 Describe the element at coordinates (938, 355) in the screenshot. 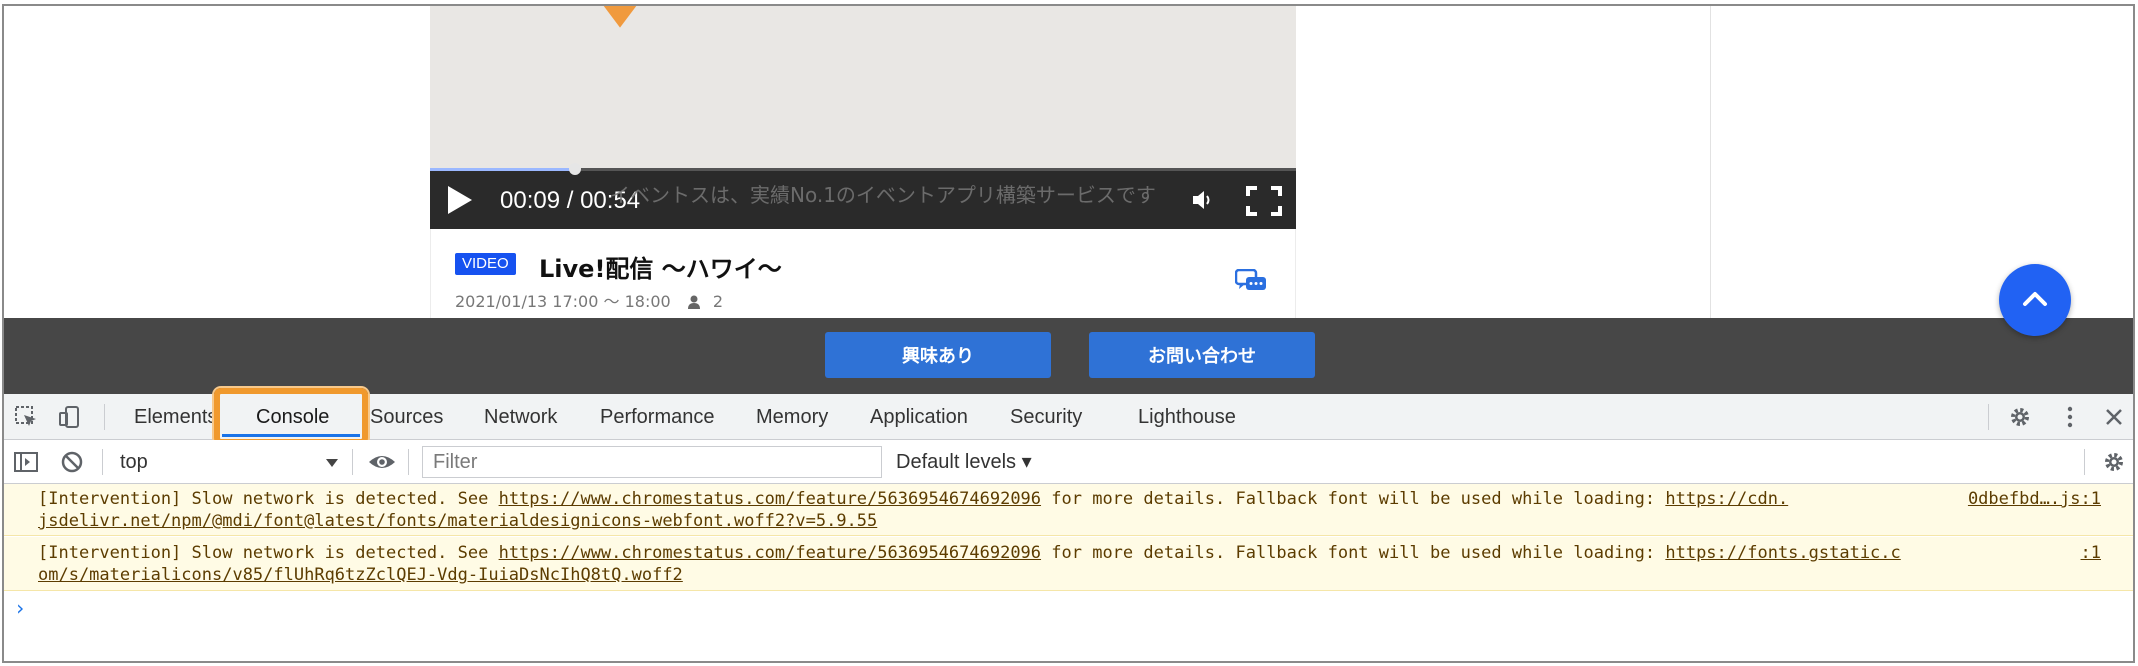

I see `interest-button: 興味あり` at that location.